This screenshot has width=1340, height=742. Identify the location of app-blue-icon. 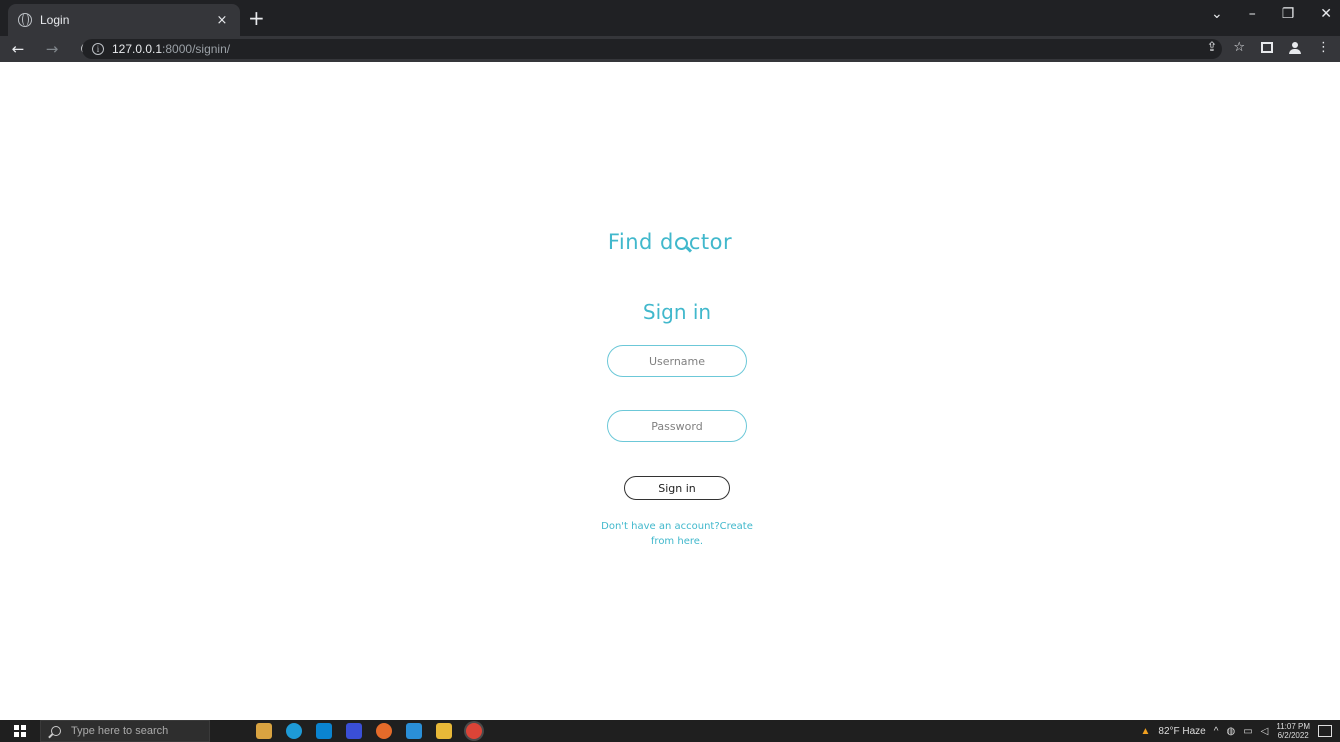
(354, 731).